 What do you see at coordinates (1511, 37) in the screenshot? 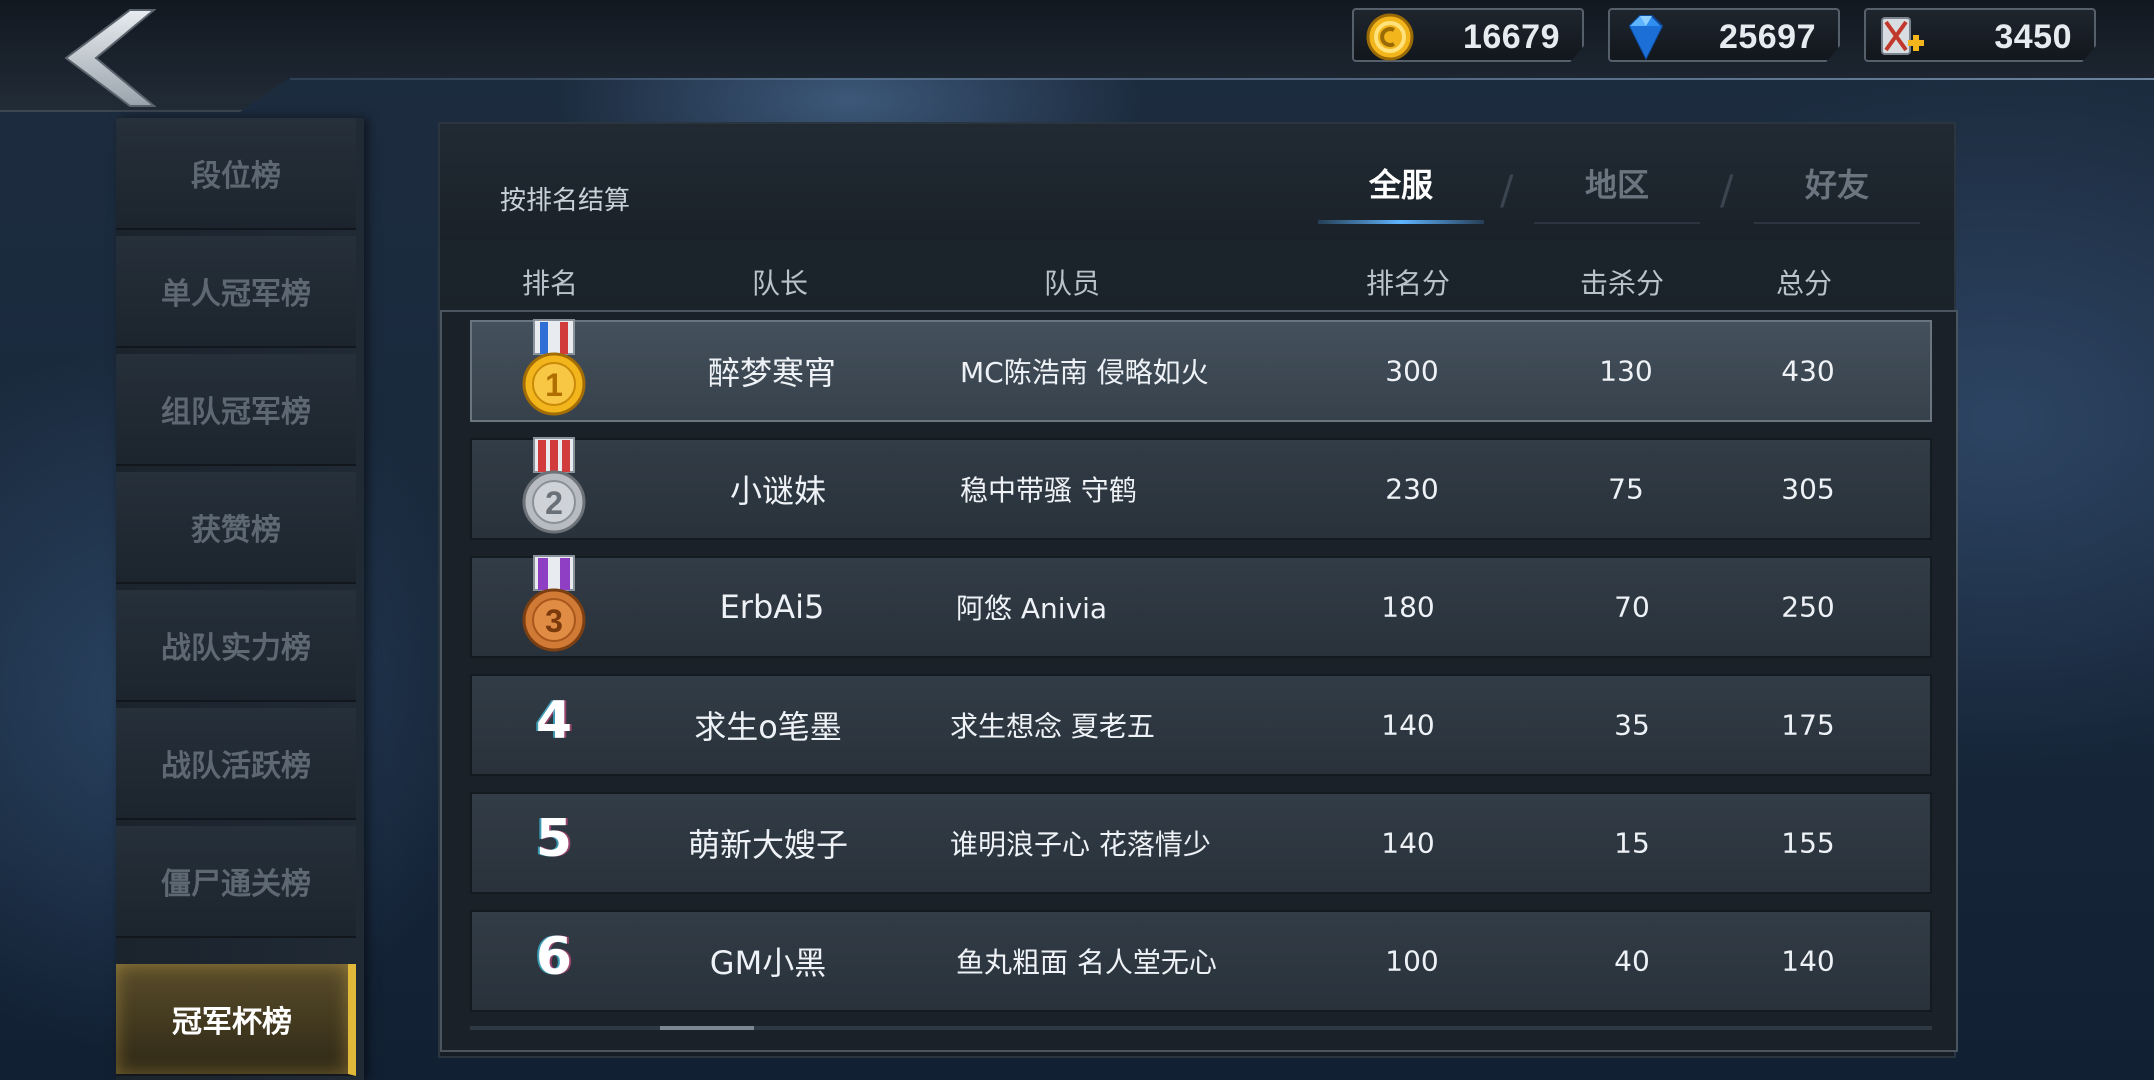
I see `gold-amount: 16679` at bounding box center [1511, 37].